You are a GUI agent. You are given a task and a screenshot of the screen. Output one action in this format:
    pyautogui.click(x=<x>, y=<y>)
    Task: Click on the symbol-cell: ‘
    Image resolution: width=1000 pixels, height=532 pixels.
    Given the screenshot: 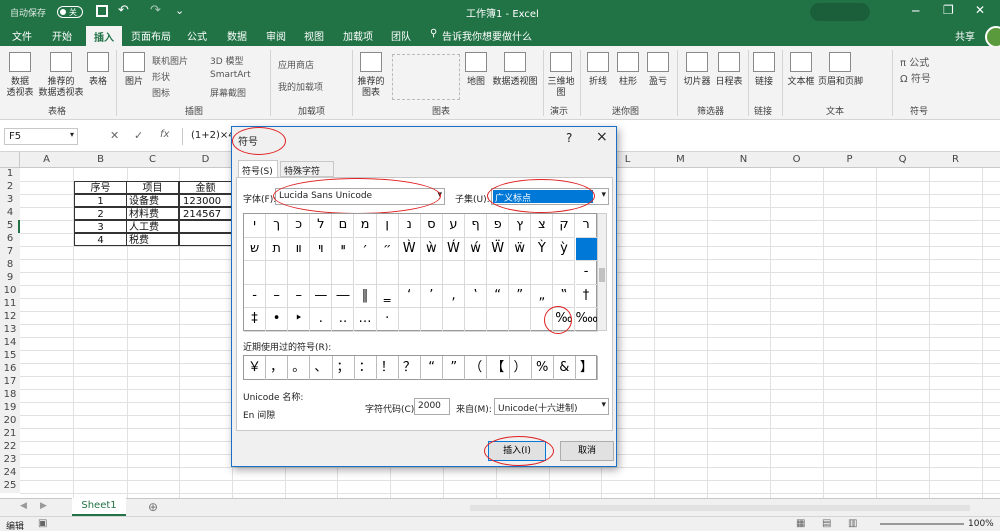 What is the action you would take?
    pyautogui.click(x=409, y=296)
    